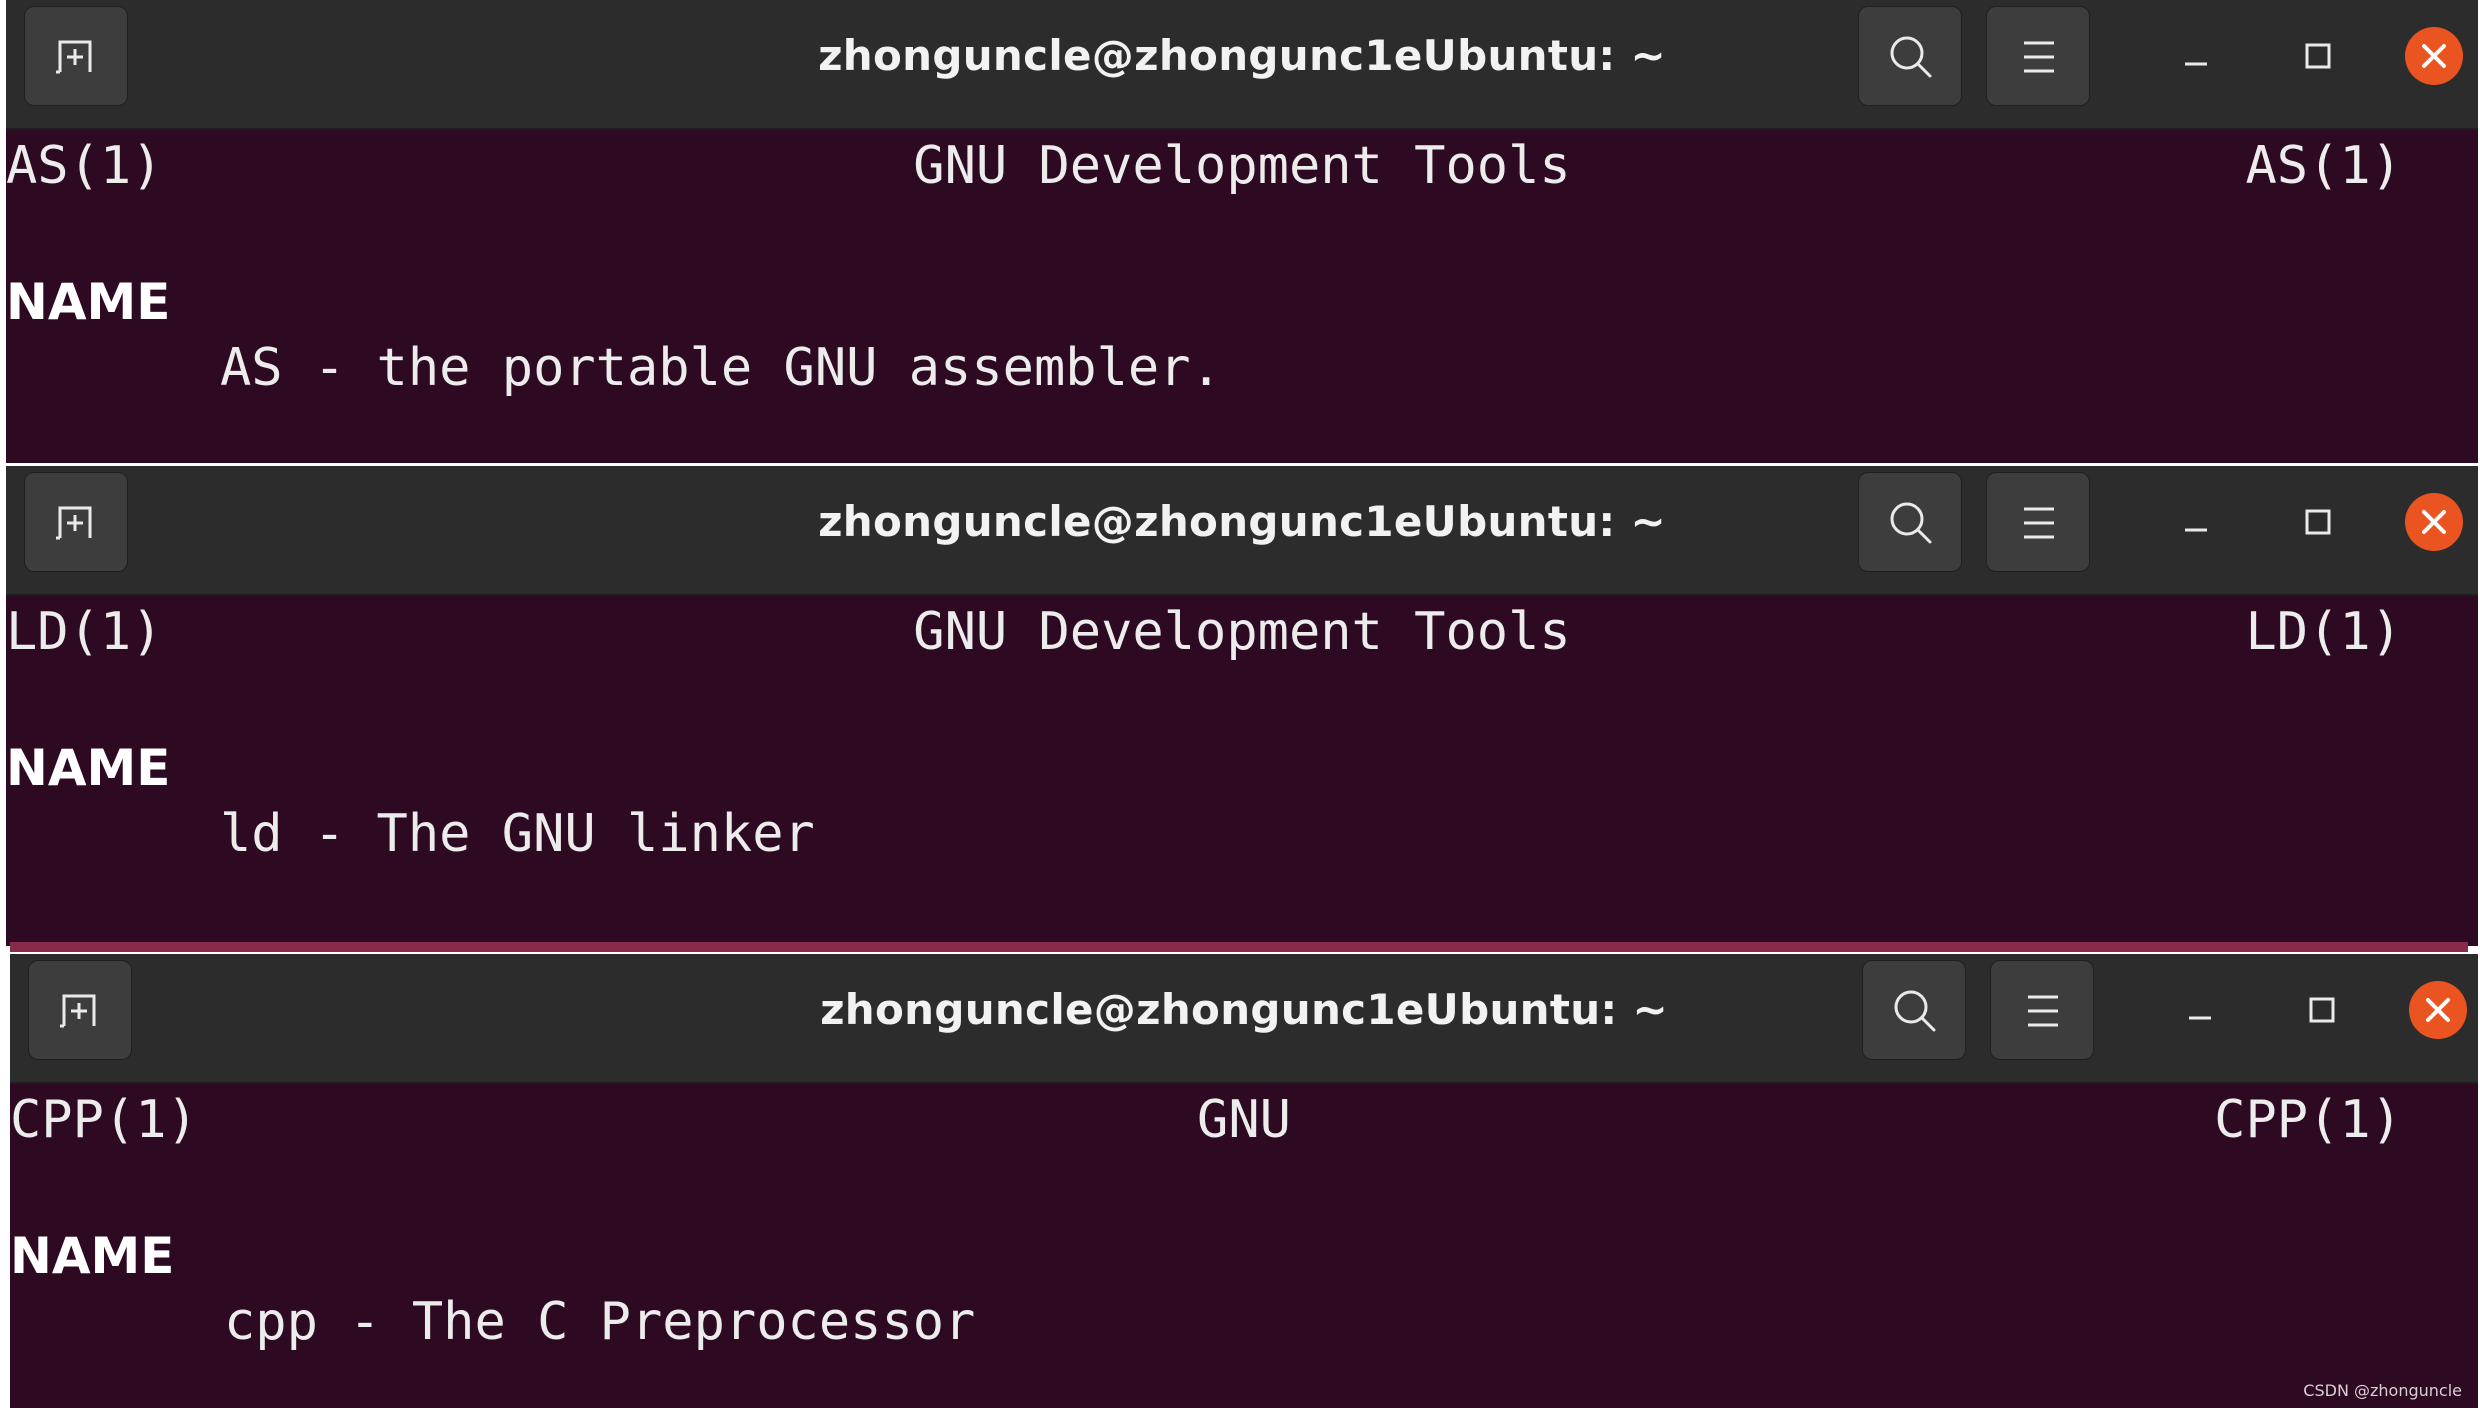 The image size is (2480, 1408). I want to click on man-header-center: GNU, so click(1244, 1120).